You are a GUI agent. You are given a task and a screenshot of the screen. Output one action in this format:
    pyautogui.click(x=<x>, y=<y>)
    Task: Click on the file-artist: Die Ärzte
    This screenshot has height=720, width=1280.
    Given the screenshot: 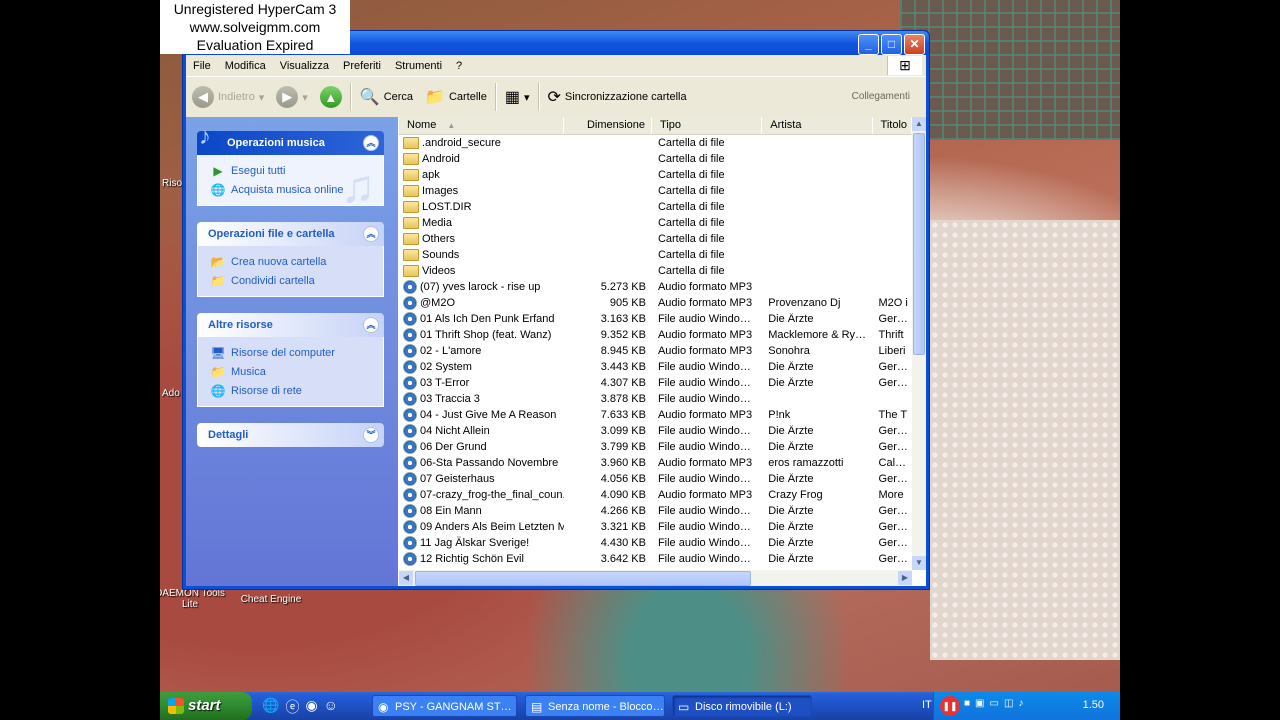 What is the action you would take?
    pyautogui.click(x=791, y=543)
    